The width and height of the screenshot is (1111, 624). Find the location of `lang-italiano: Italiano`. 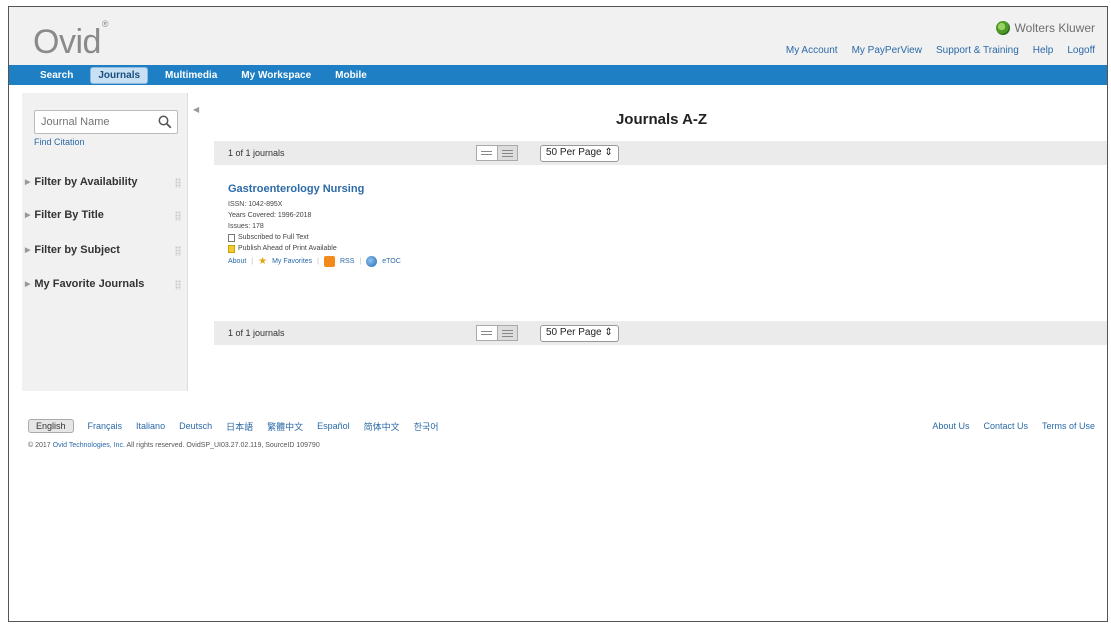

lang-italiano: Italiano is located at coordinates (150, 426).